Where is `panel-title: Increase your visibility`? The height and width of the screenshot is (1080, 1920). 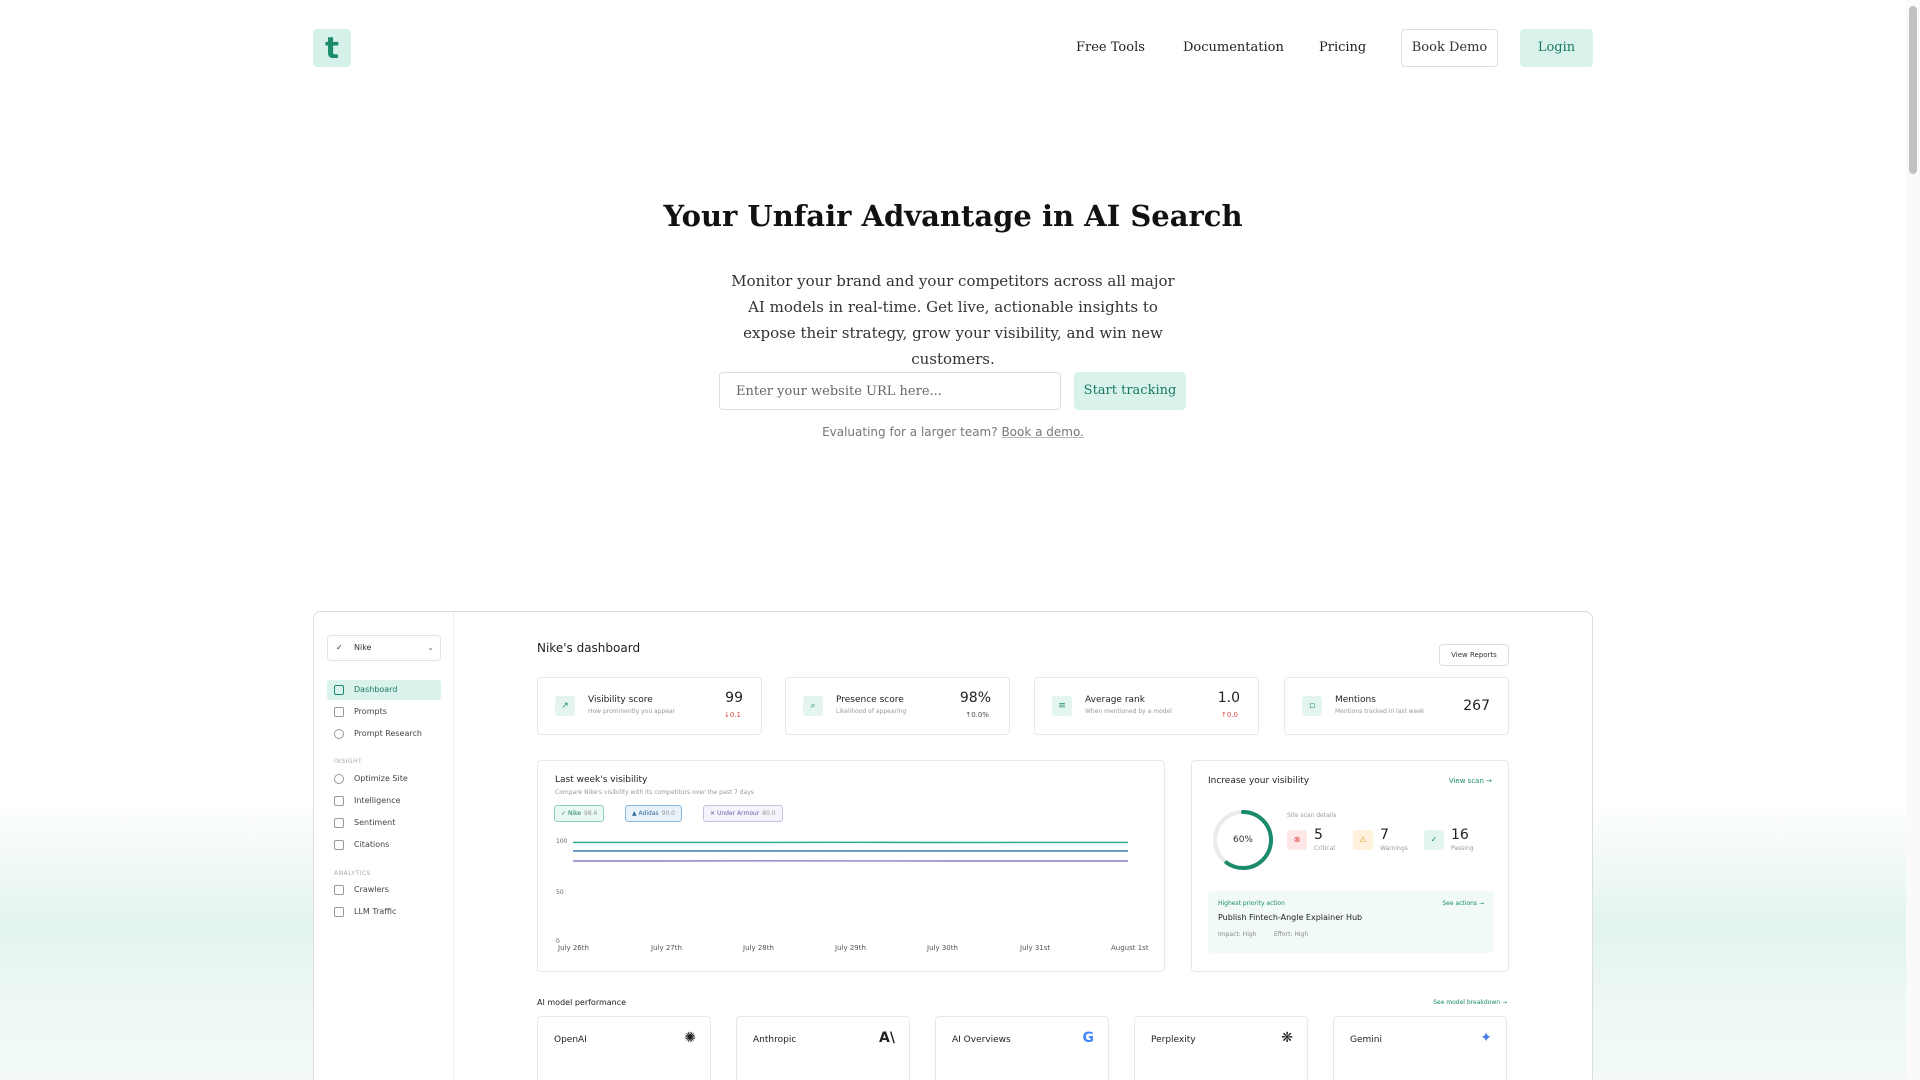
panel-title: Increase your visibility is located at coordinates (1259, 781).